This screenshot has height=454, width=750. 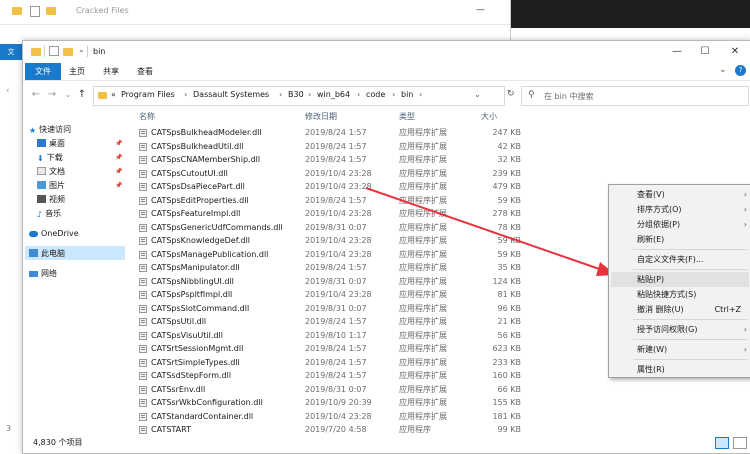 I want to click on breadcrumb-bin: bin, so click(x=407, y=94).